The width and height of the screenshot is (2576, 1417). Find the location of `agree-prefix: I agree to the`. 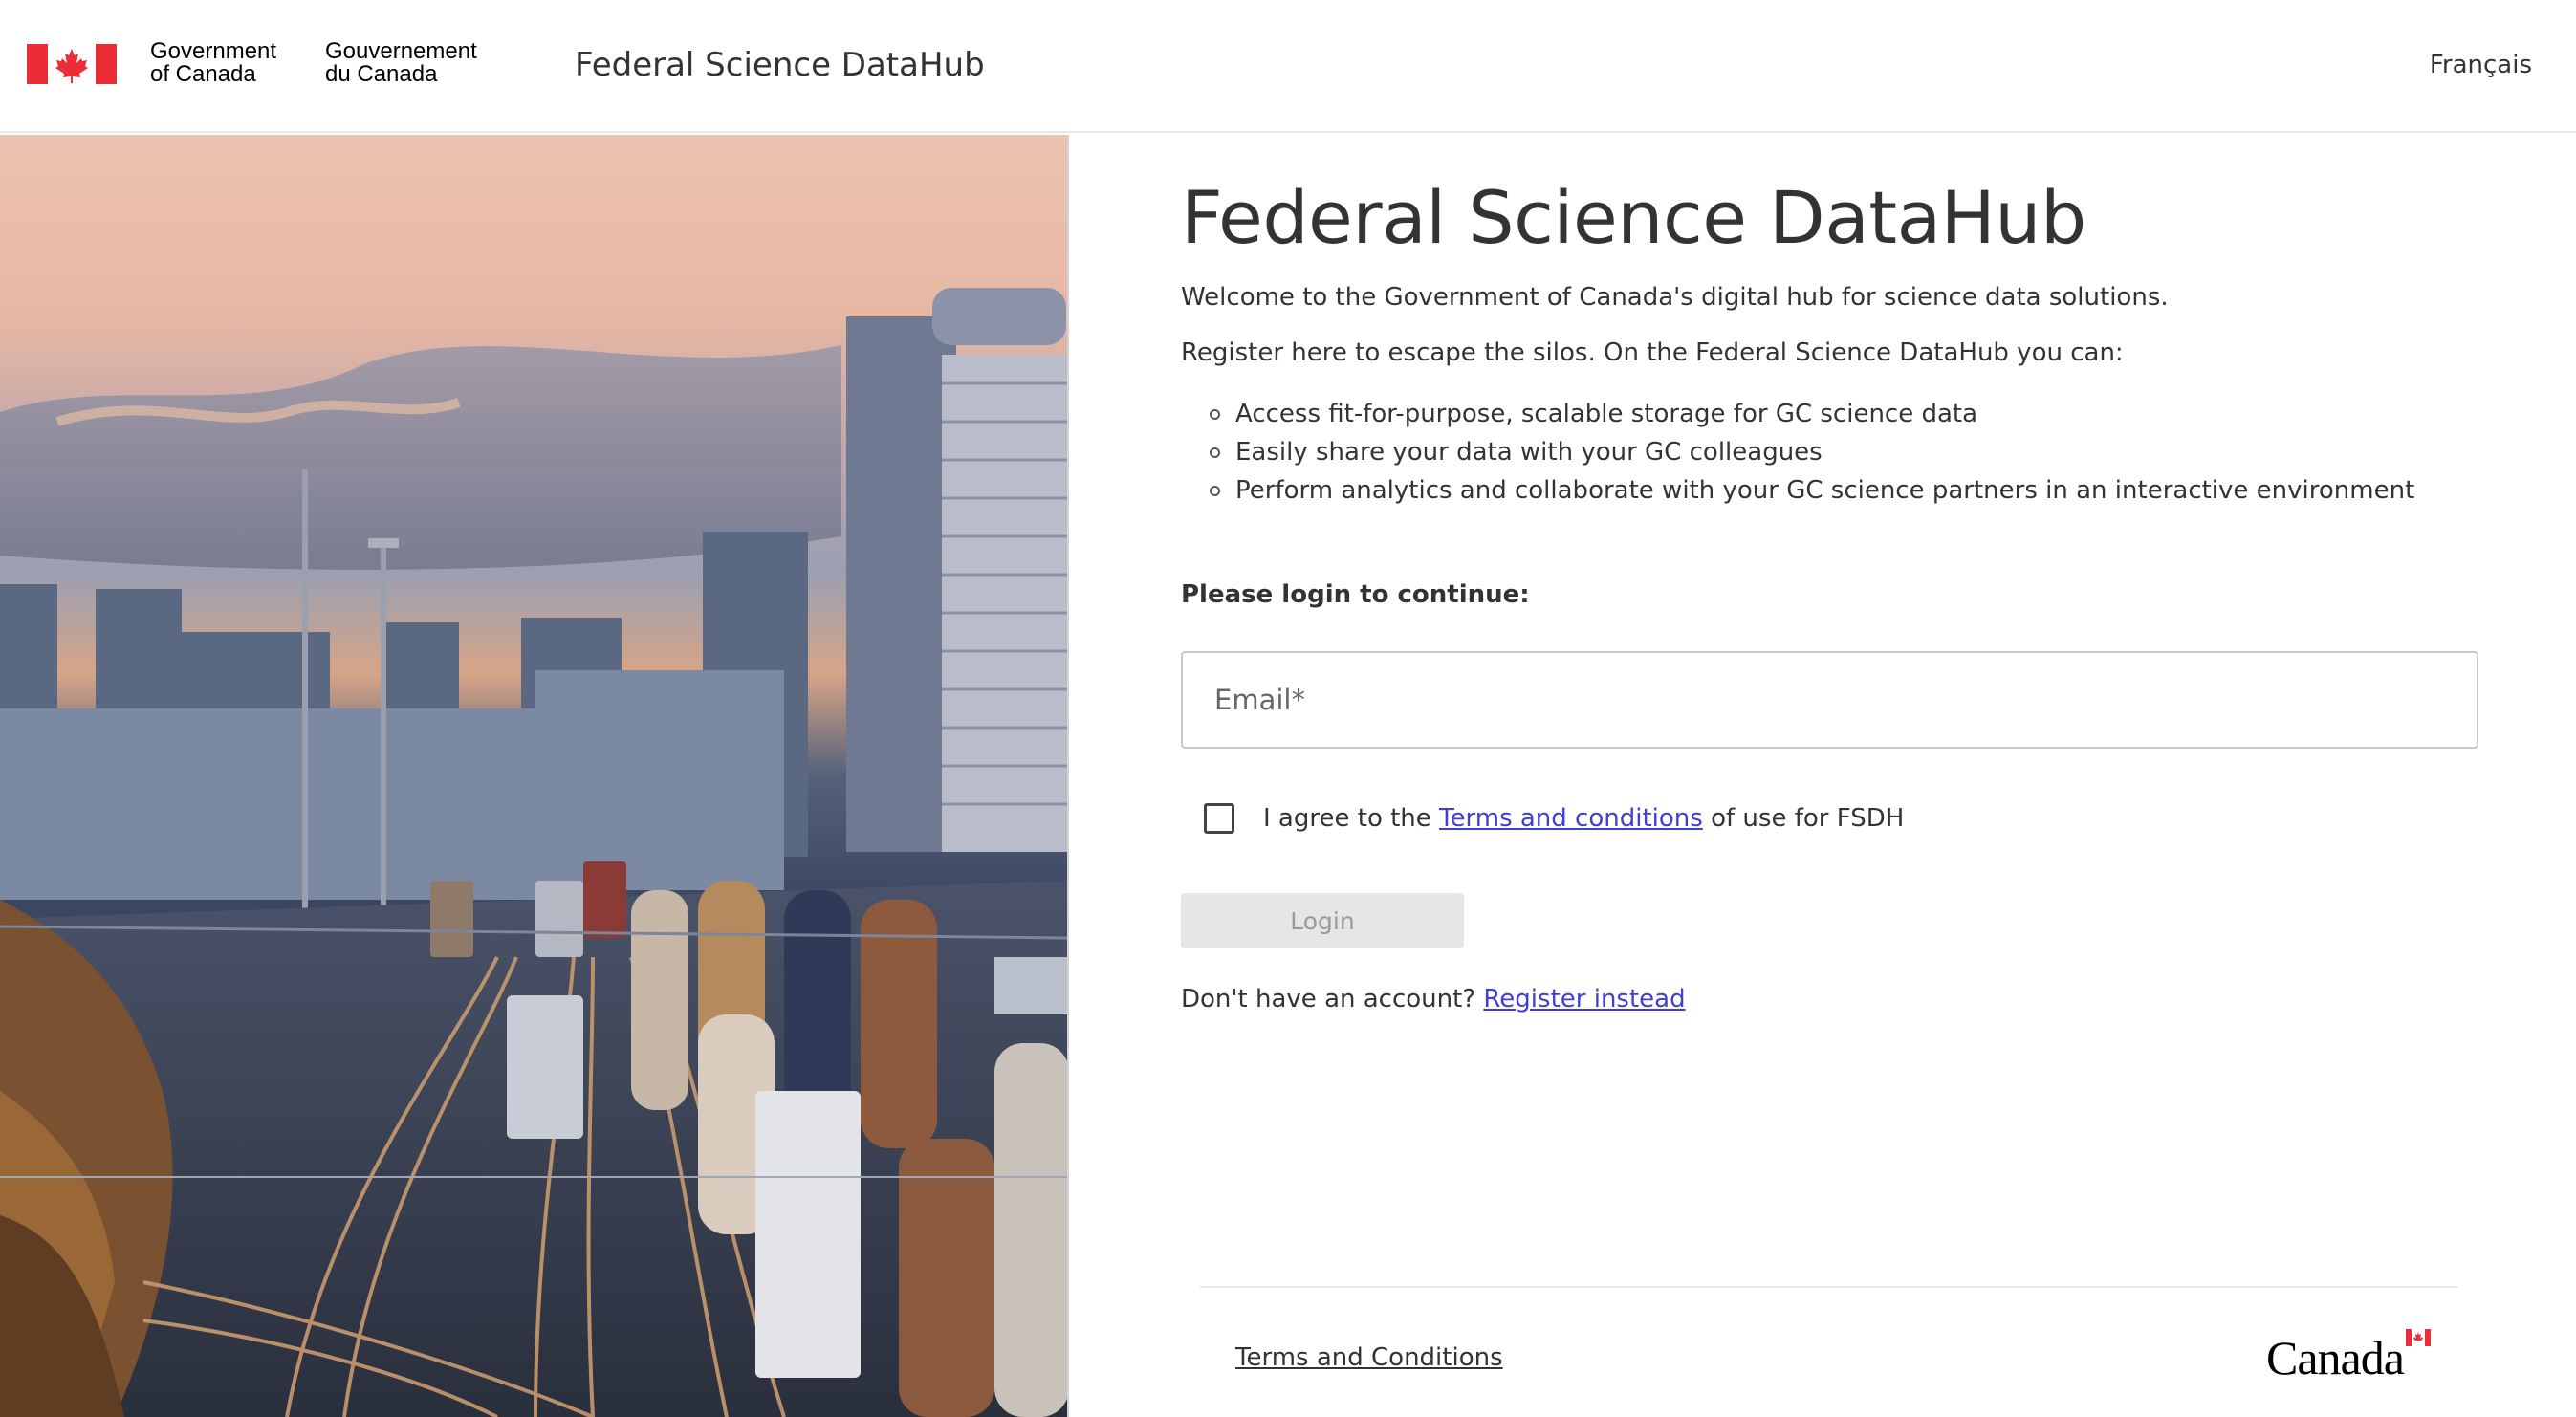

agree-prefix: I agree to the is located at coordinates (1347, 818).